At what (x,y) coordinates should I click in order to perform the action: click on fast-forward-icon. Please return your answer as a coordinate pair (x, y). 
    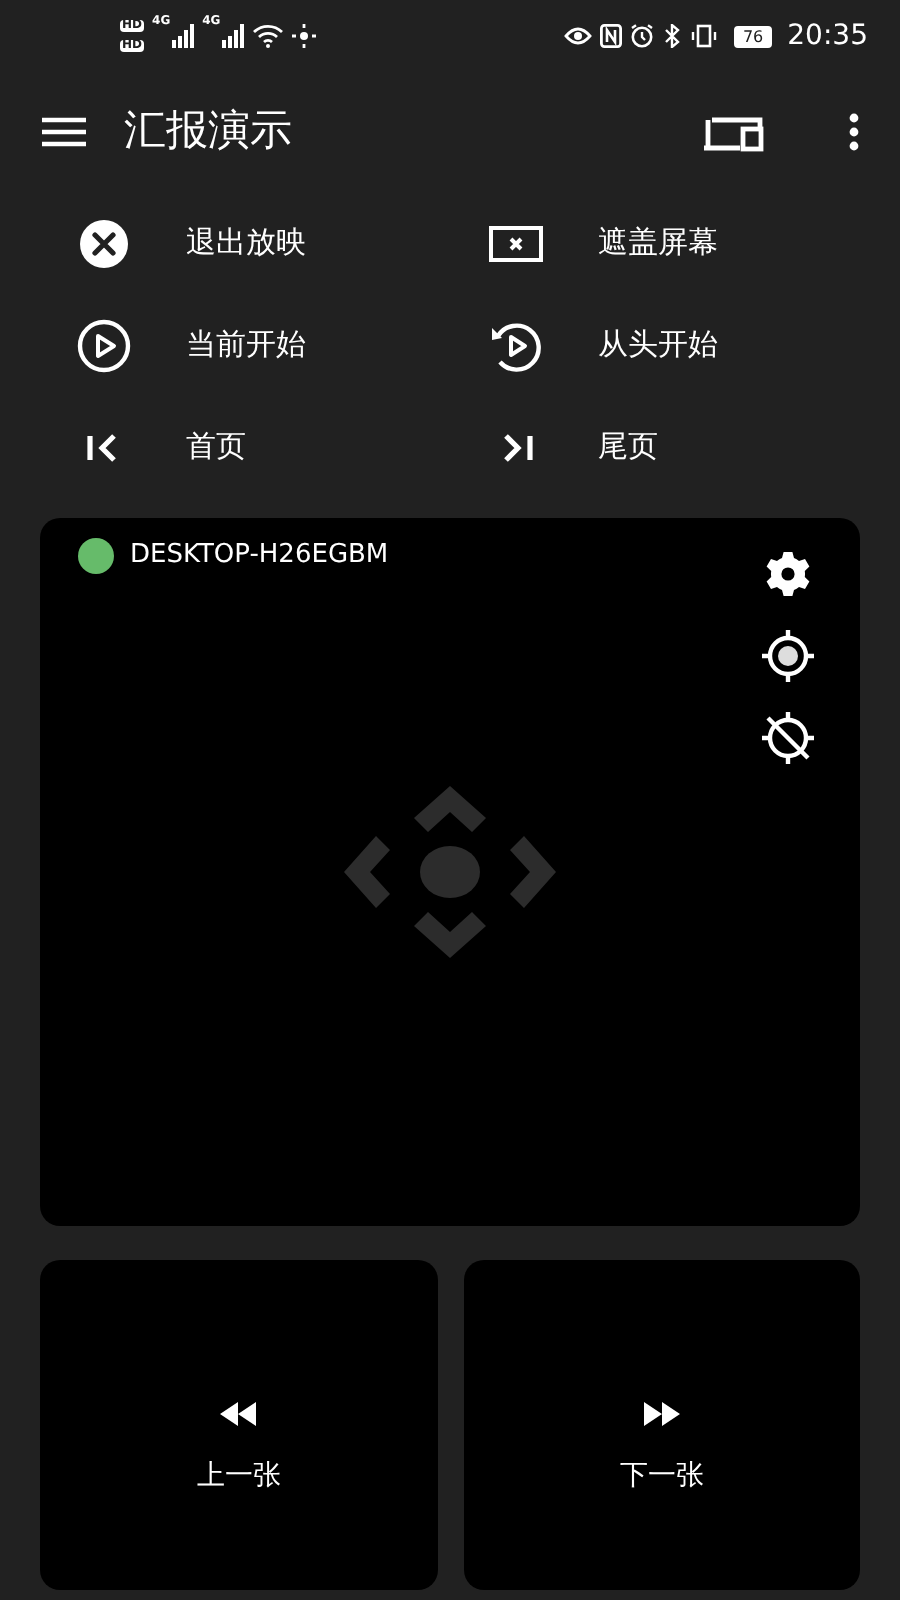
    Looking at the image, I should click on (661, 1413).